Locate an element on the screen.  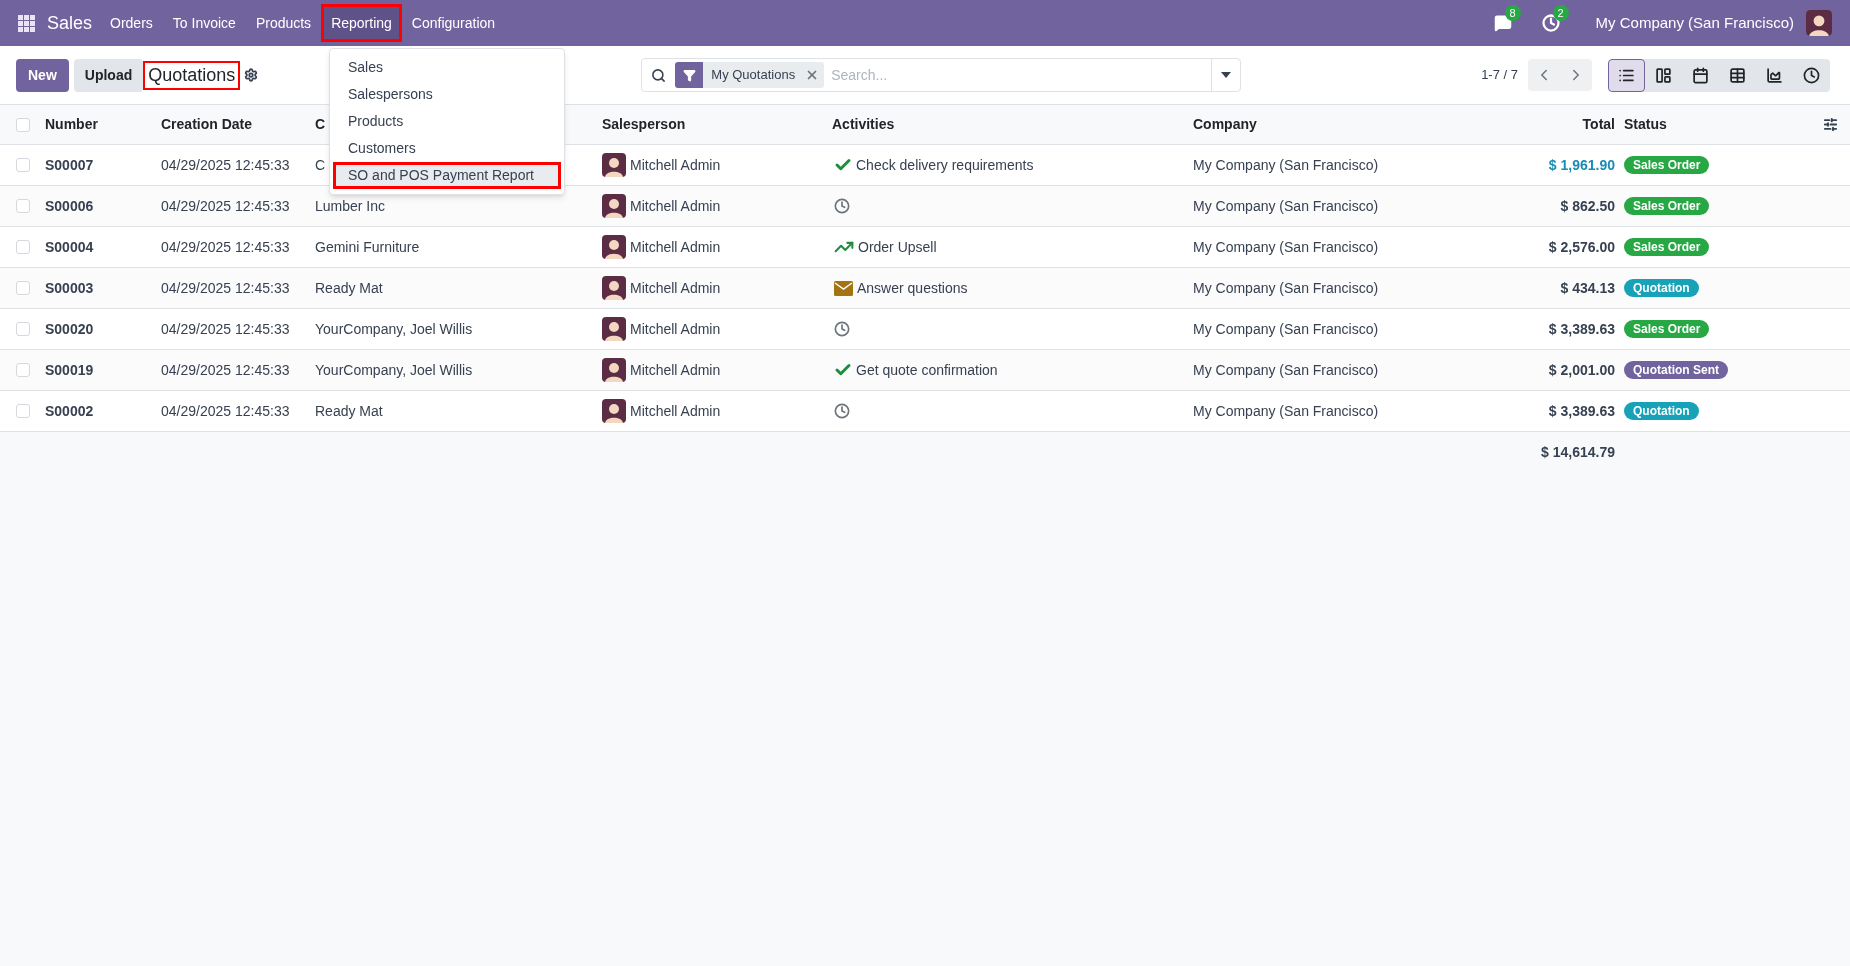
order-number: S00002 is located at coordinates (70, 411).